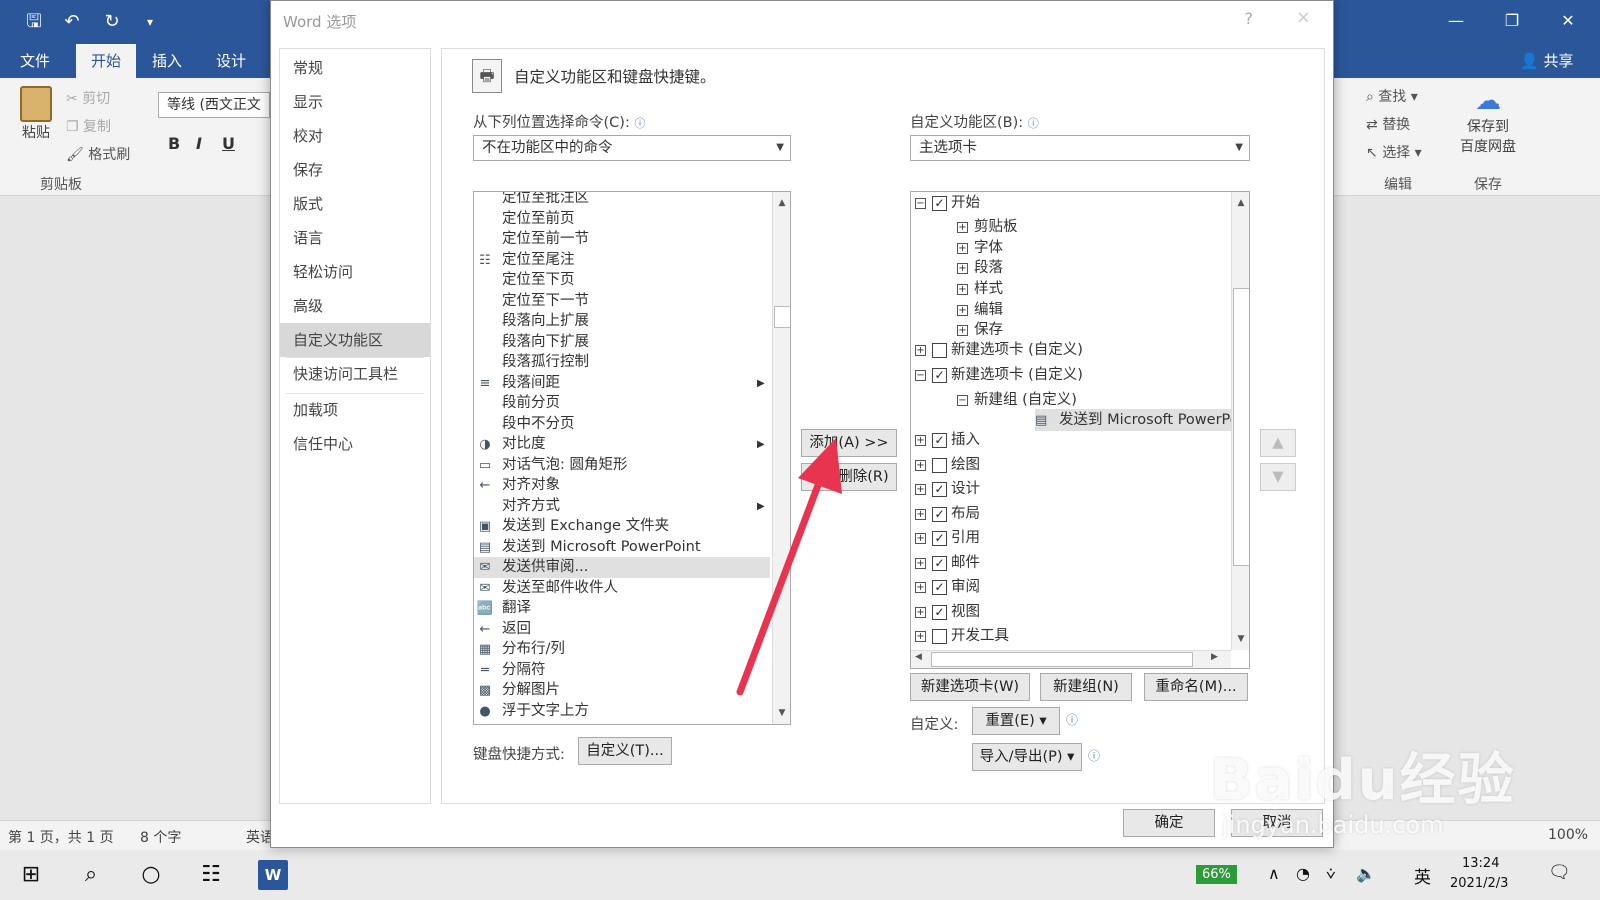 This screenshot has height=900, width=1600. Describe the element at coordinates (962, 636) in the screenshot. I see `tree-node: + 开发工具` at that location.